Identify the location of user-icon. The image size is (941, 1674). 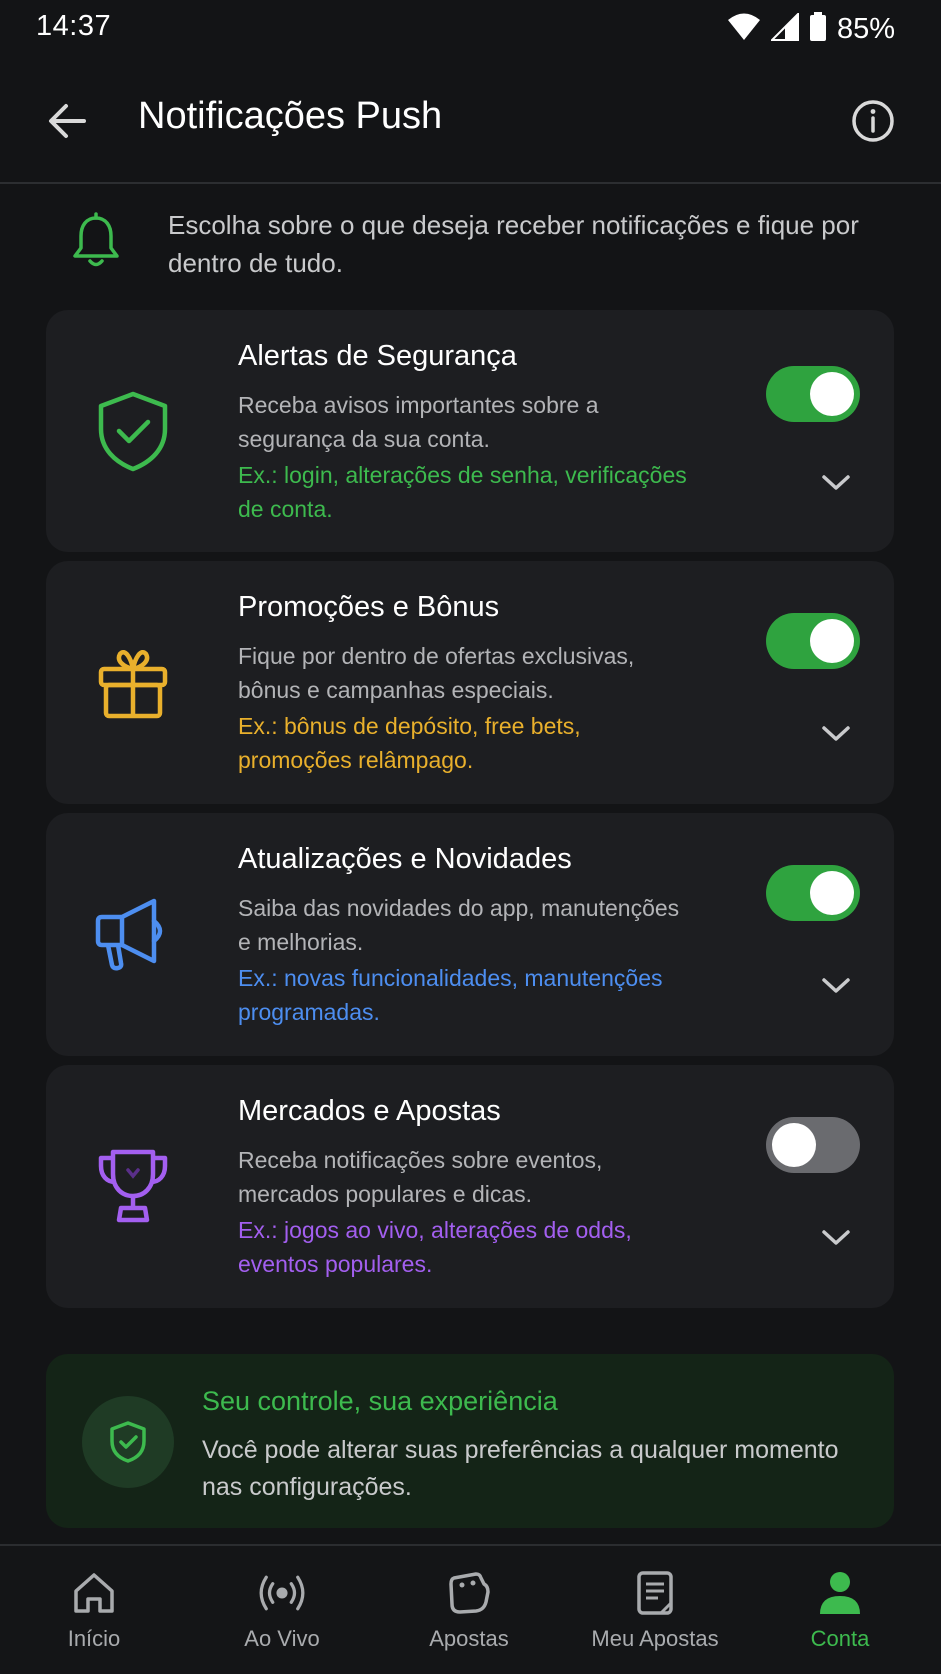
(840, 1593).